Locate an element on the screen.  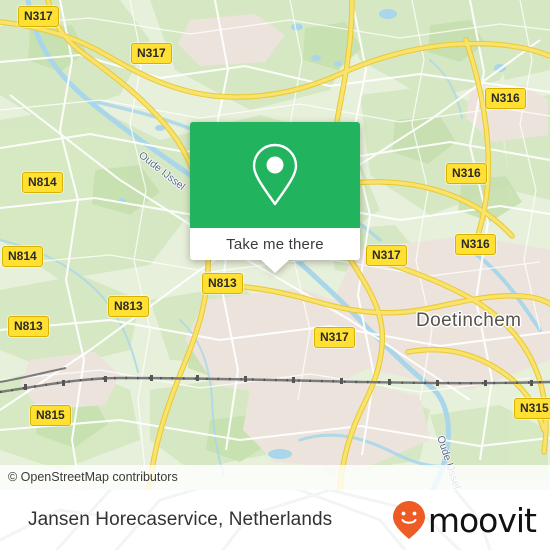
moovit-logo: moovit is located at coordinates (464, 520).